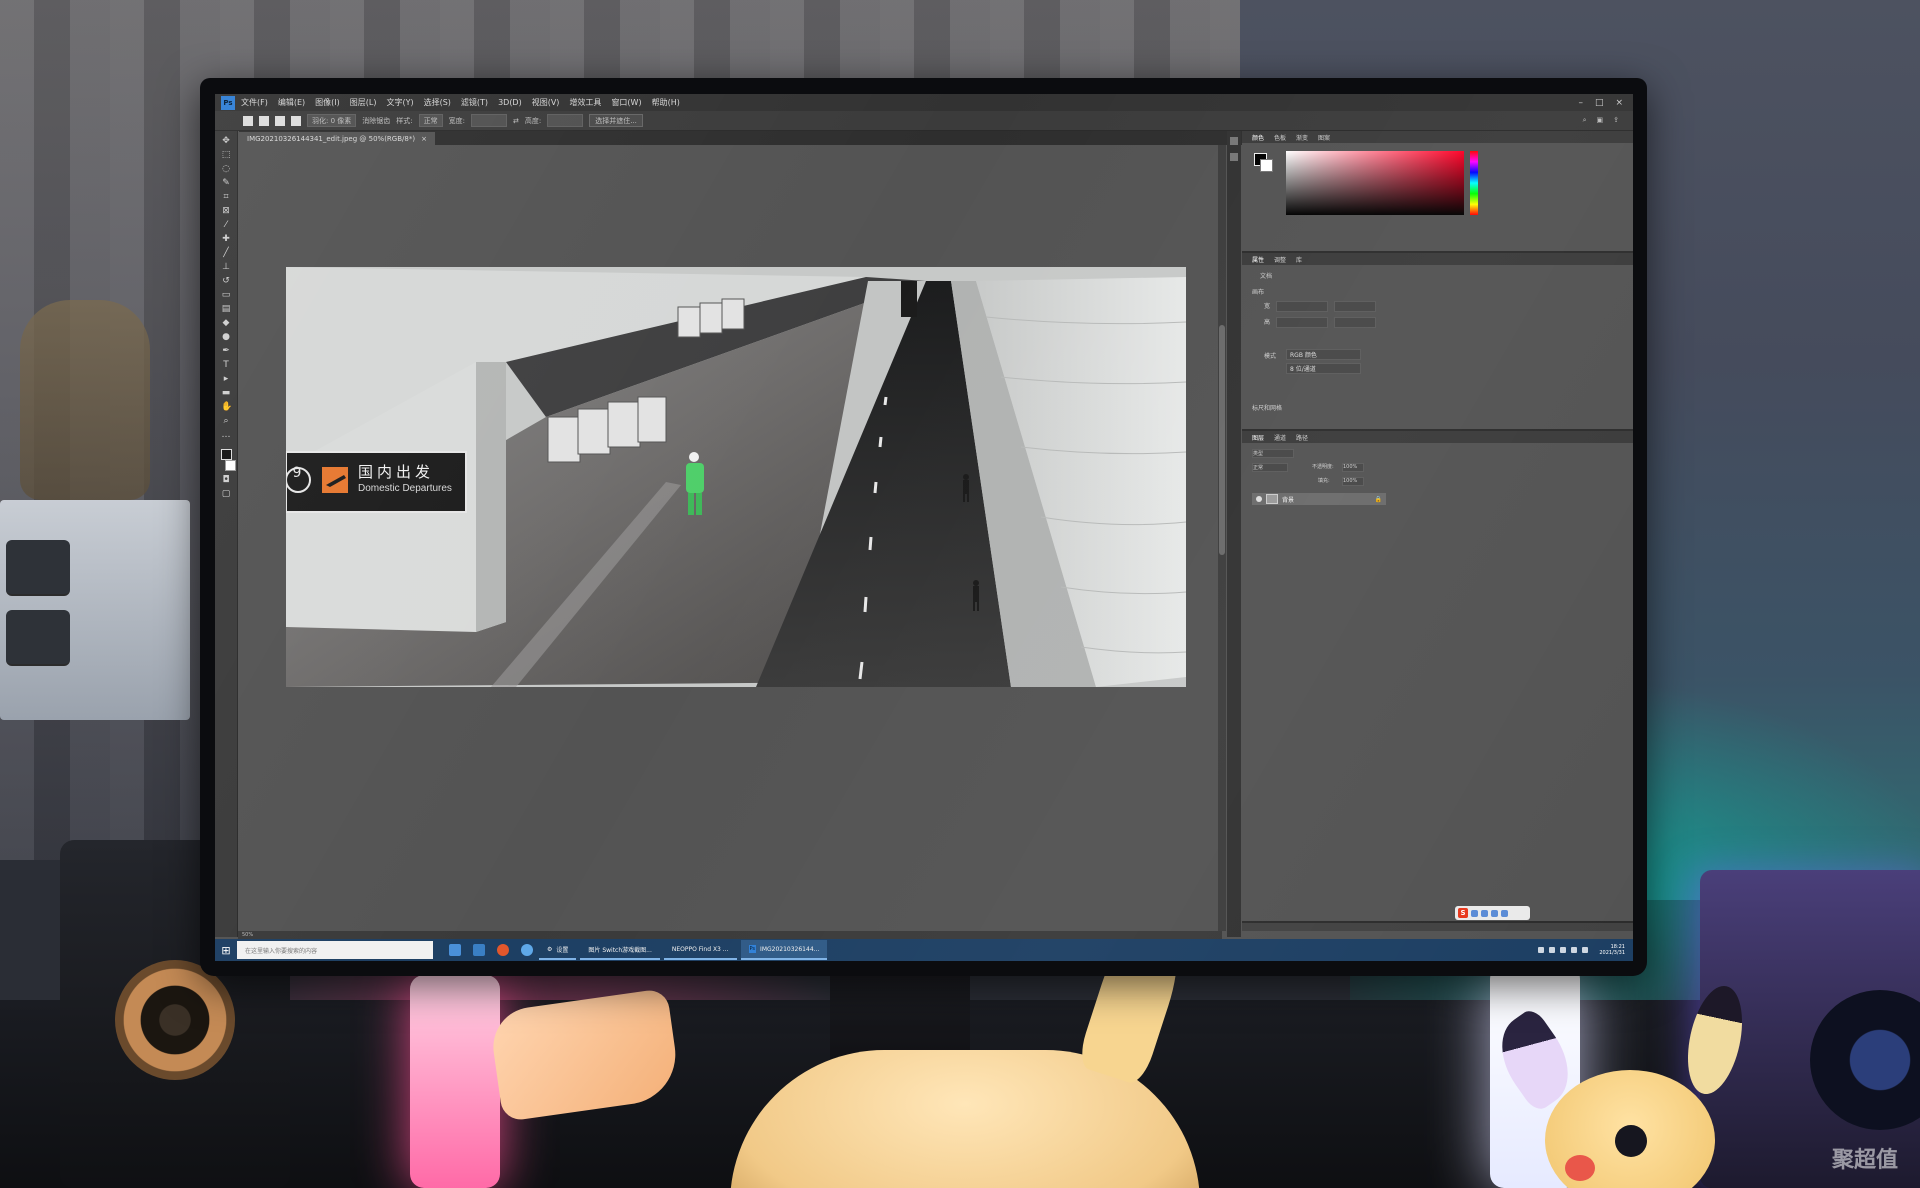 Image resolution: width=1920 pixels, height=1188 pixels. What do you see at coordinates (585, 102) in the screenshot?
I see `menu-plugins: 增效工具` at bounding box center [585, 102].